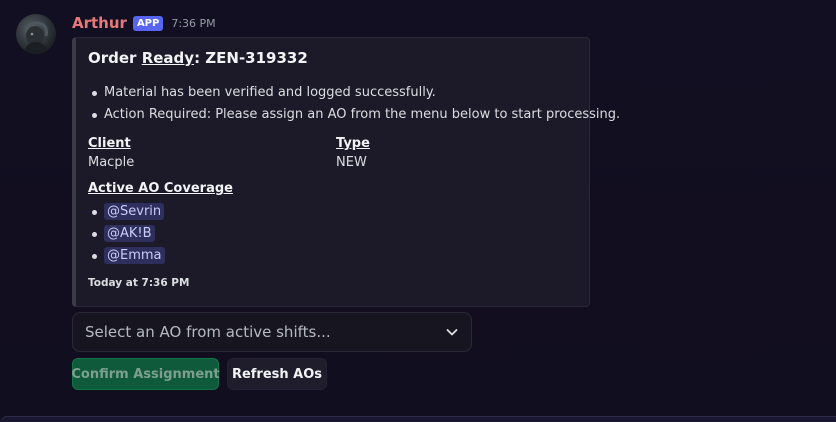 The image size is (836, 422). I want to click on field-type: Type NEW, so click(353, 154).